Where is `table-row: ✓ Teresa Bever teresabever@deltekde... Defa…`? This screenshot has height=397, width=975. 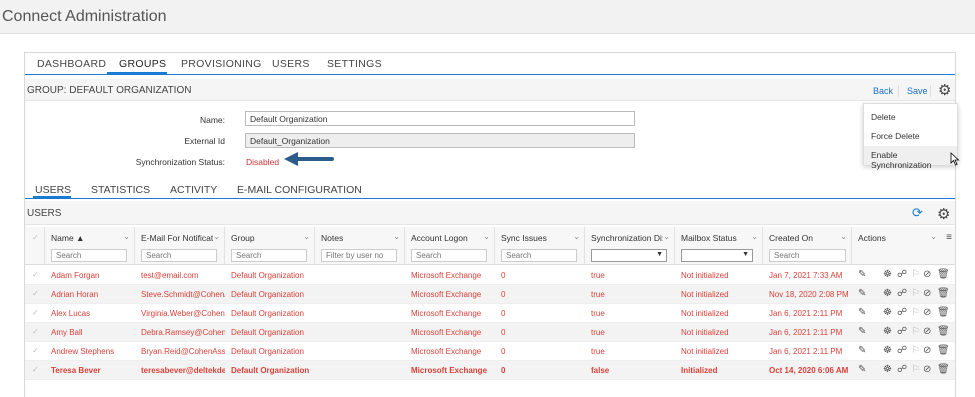
table-row: ✓ Teresa Bever teresabever@deltekde... Defa… is located at coordinates (490, 370).